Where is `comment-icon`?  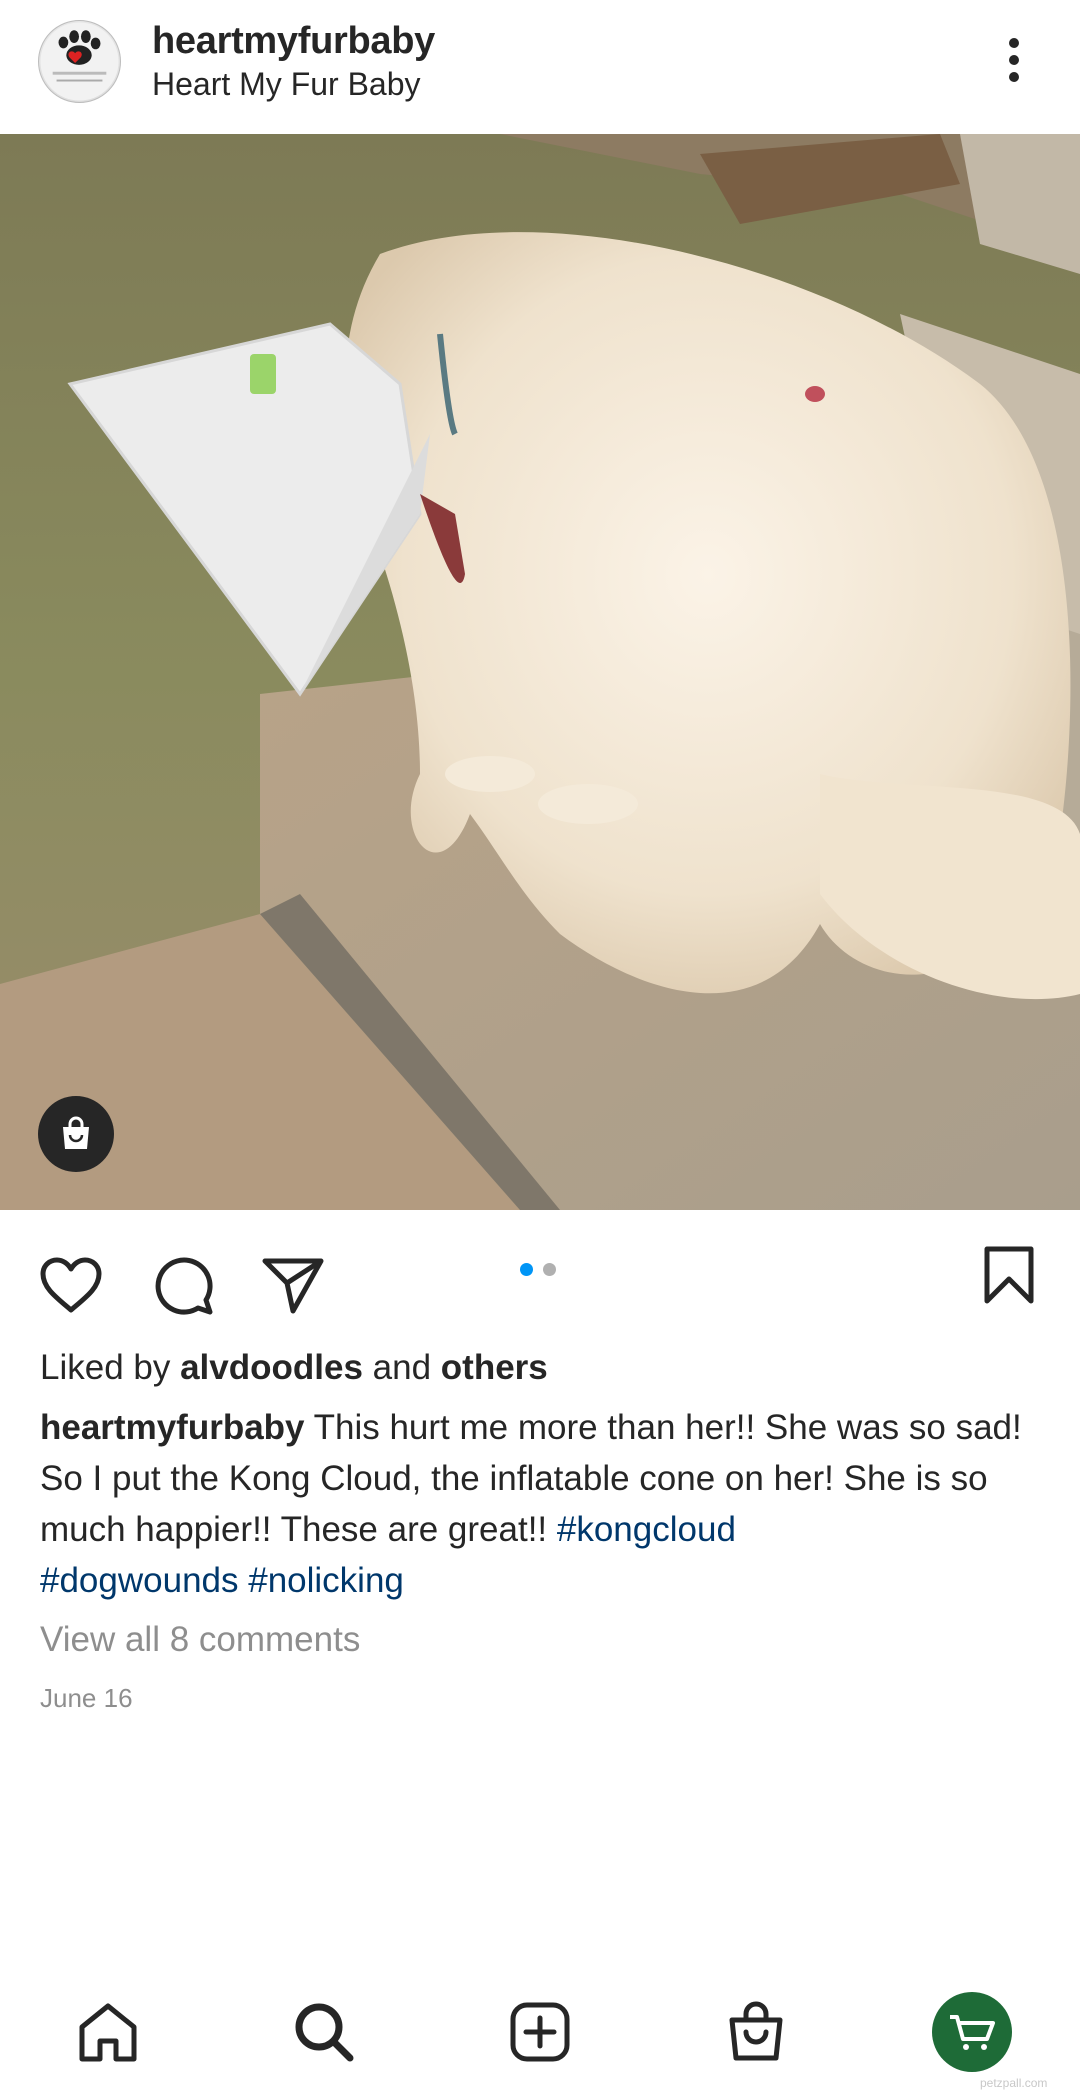
comment-icon is located at coordinates (184, 1286).